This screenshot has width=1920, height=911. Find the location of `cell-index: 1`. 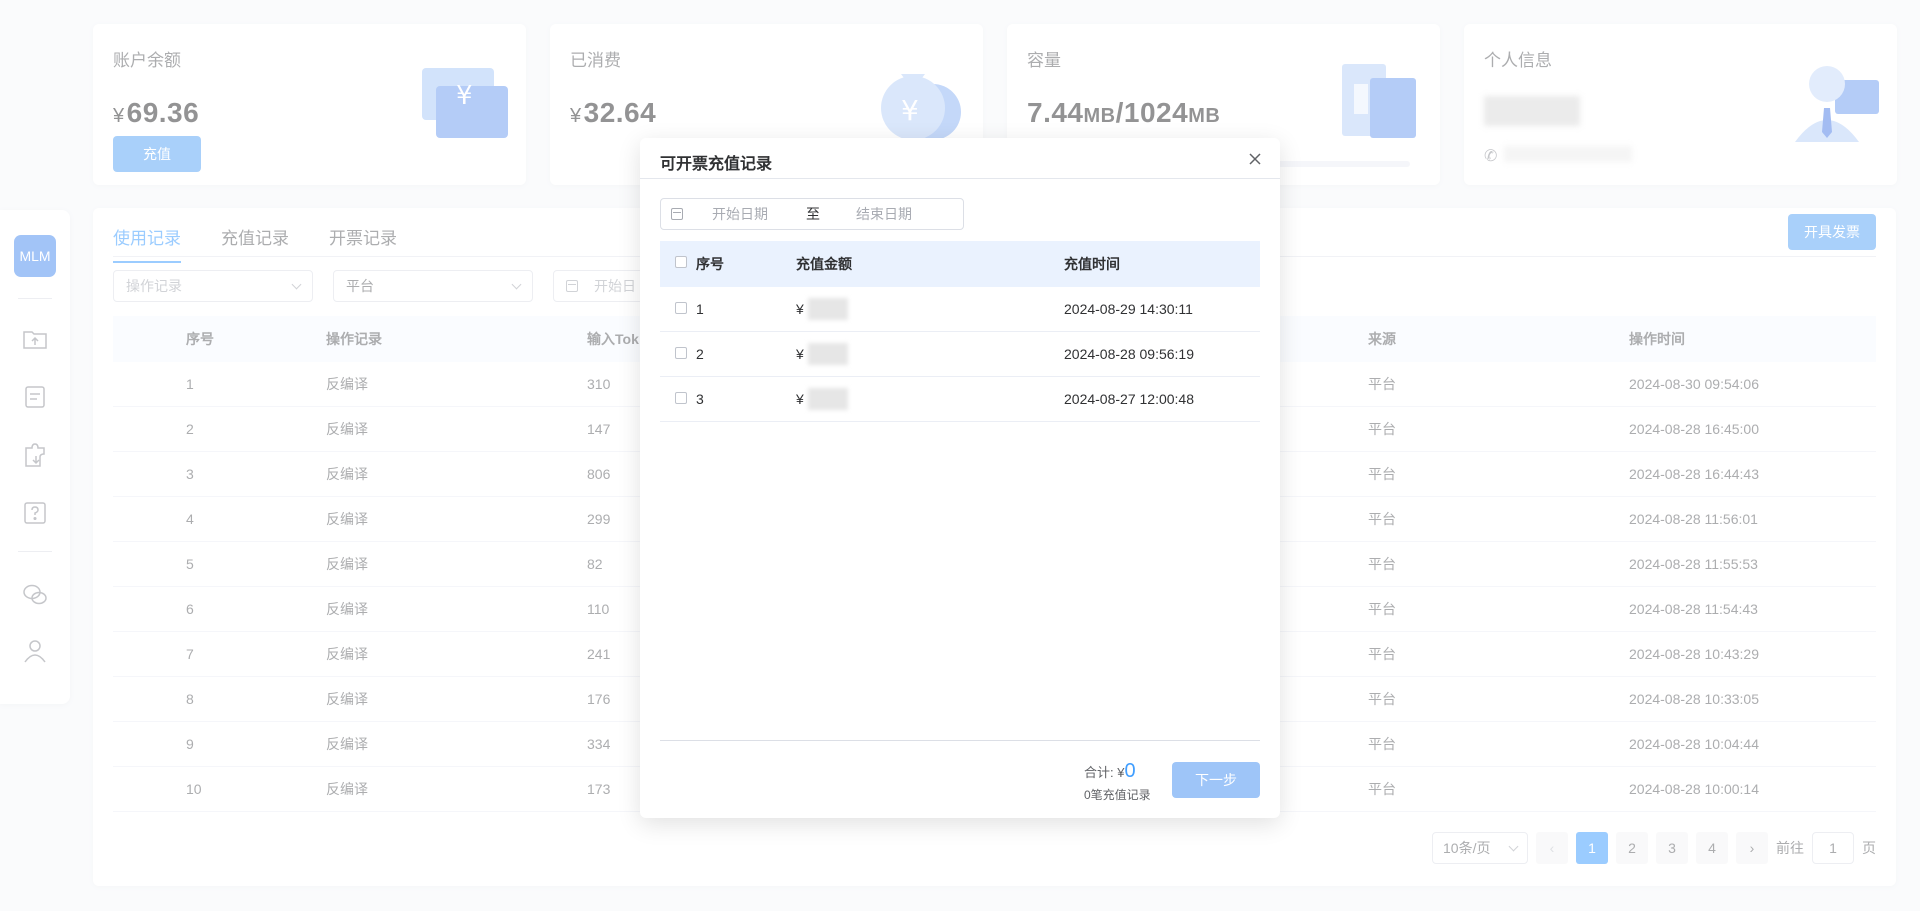

cell-index: 1 is located at coordinates (700, 309).